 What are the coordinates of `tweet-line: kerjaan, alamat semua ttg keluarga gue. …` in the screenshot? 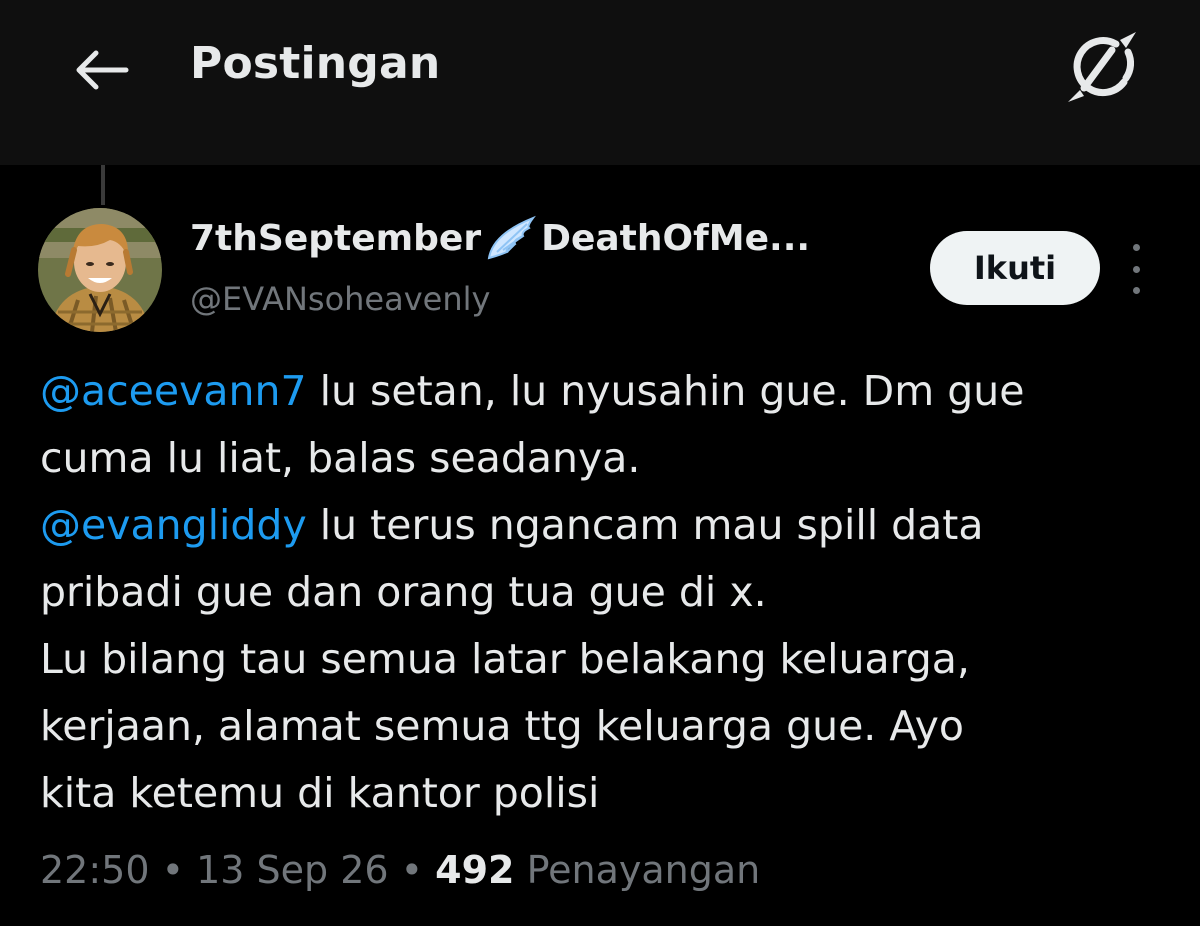 It's located at (502, 726).